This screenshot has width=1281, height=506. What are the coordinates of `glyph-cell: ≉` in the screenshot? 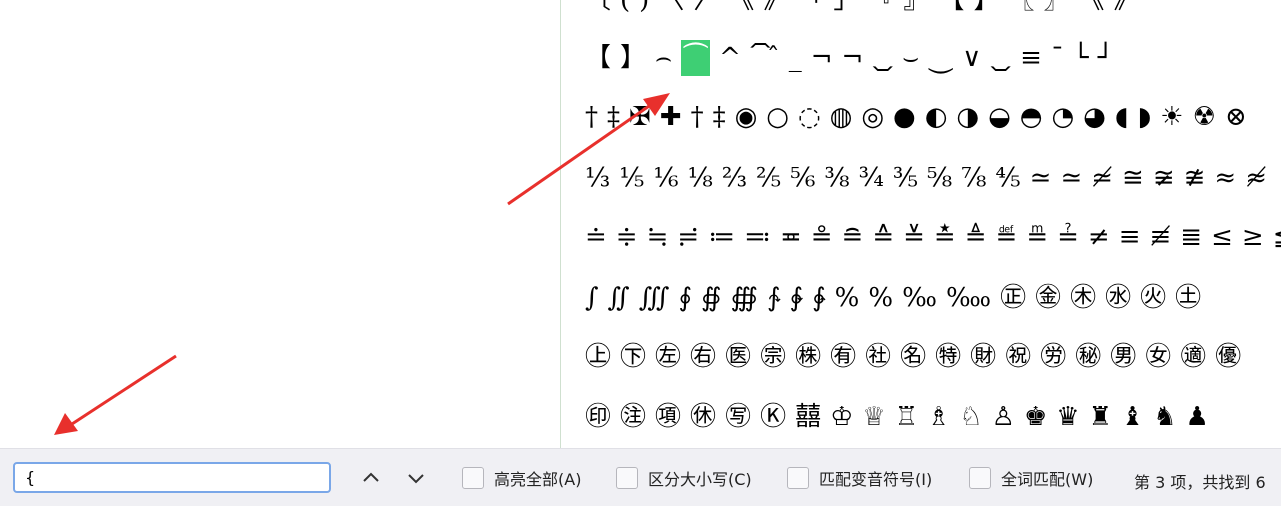 It's located at (1256, 178).